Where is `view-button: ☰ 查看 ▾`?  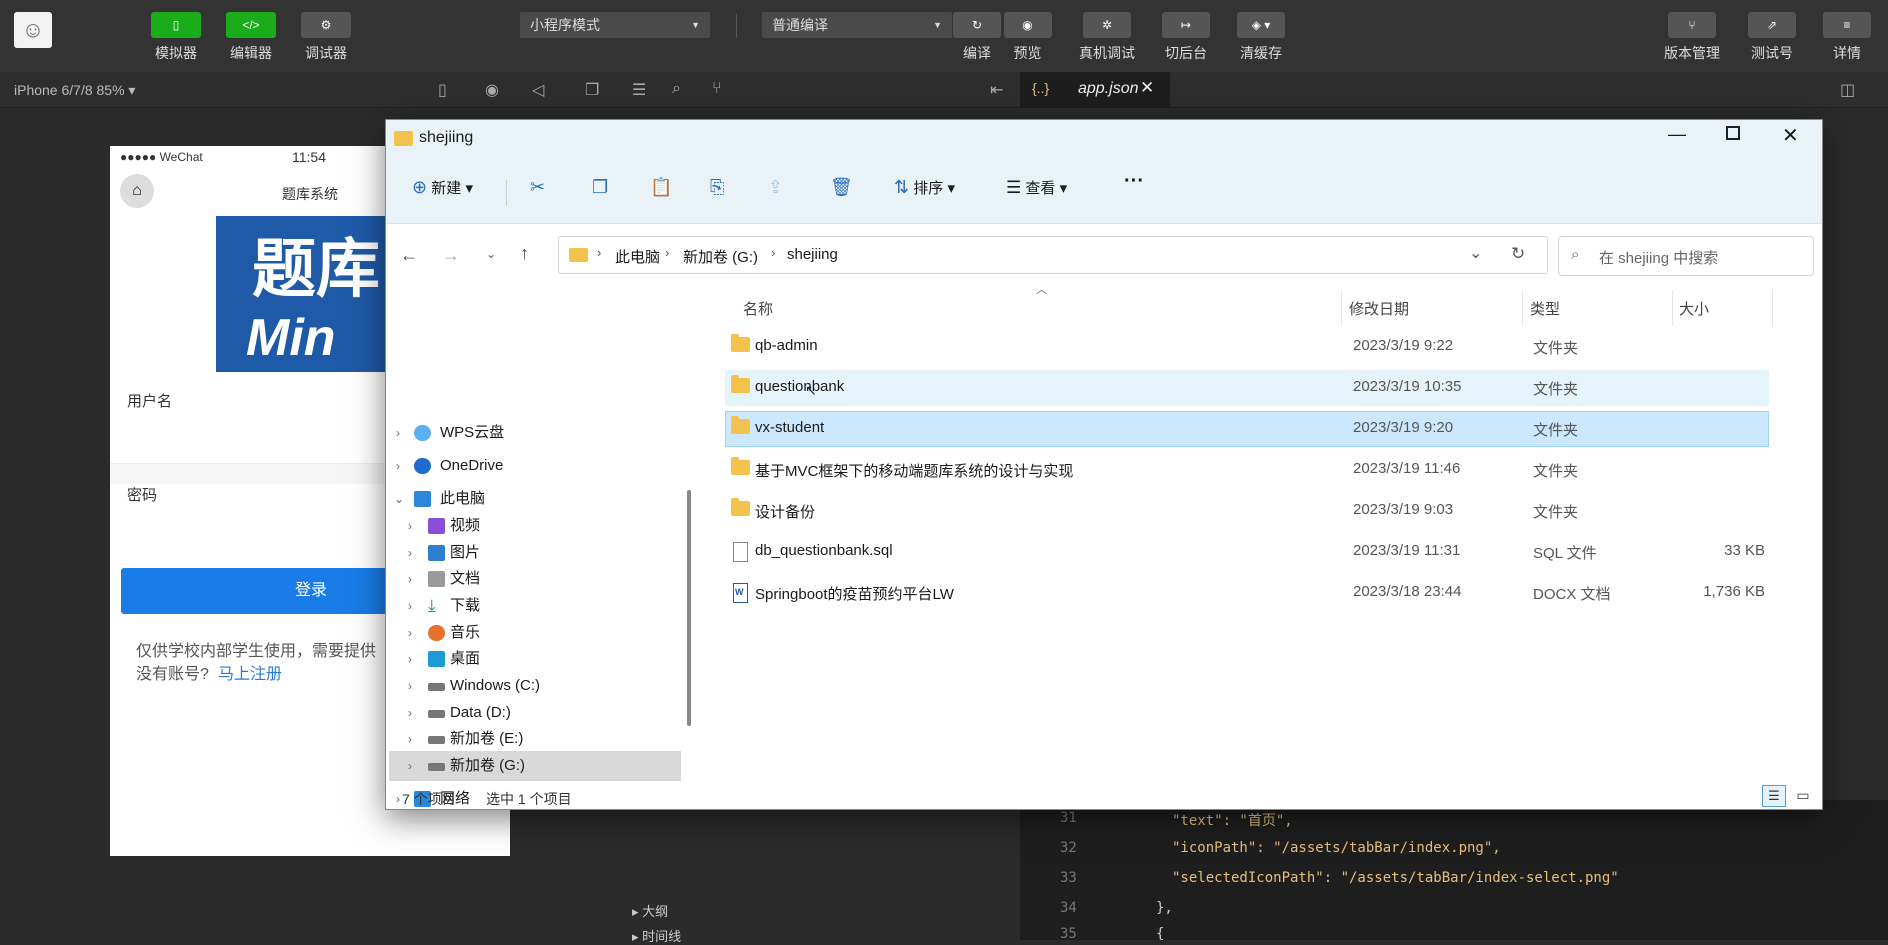
view-button: ☰ 查看 ▾ is located at coordinates (1036, 187).